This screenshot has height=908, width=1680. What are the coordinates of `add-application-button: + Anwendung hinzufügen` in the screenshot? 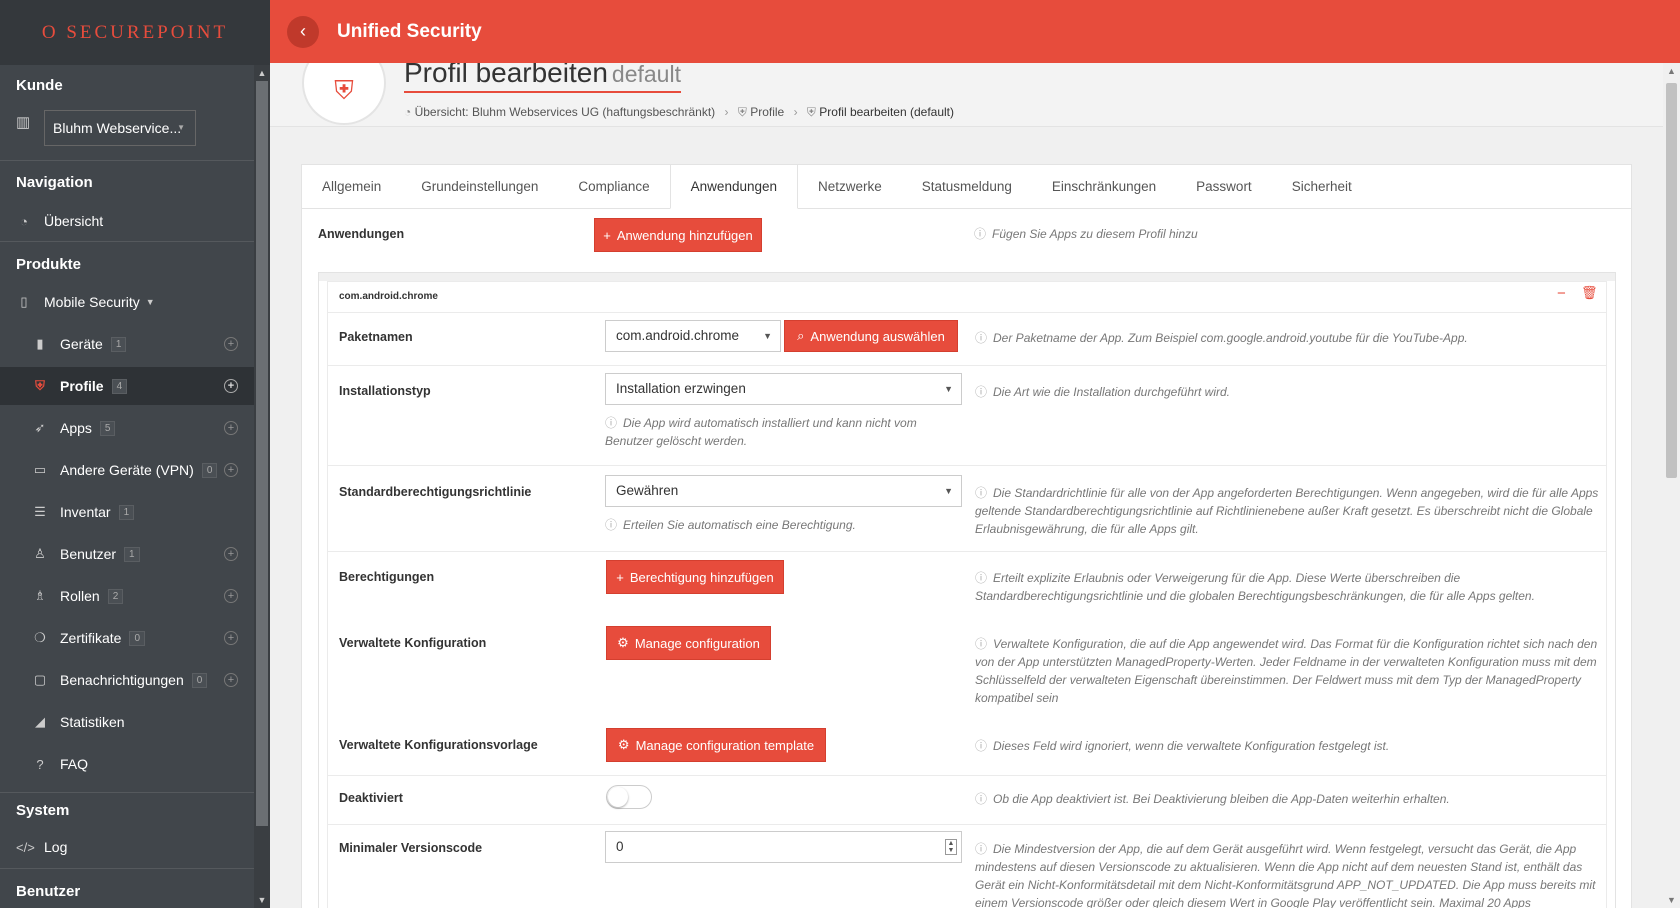 It's located at (678, 235).